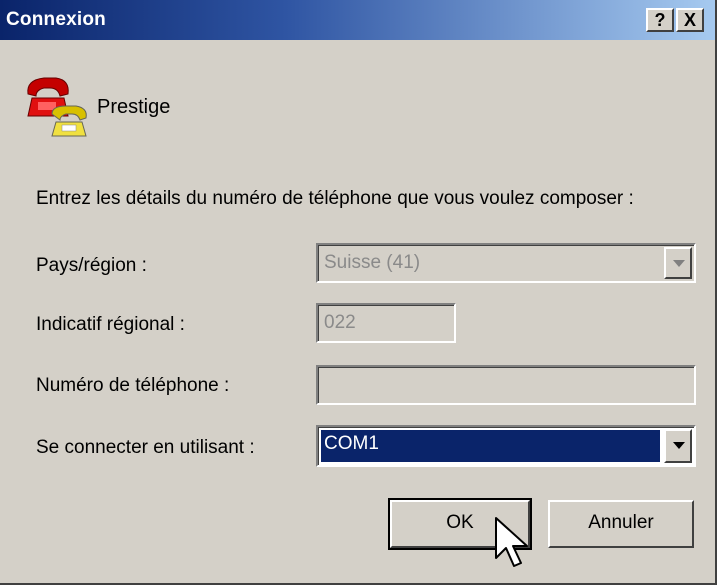 The image size is (717, 585). What do you see at coordinates (351, 443) in the screenshot?
I see `connect-using-value: COM1` at bounding box center [351, 443].